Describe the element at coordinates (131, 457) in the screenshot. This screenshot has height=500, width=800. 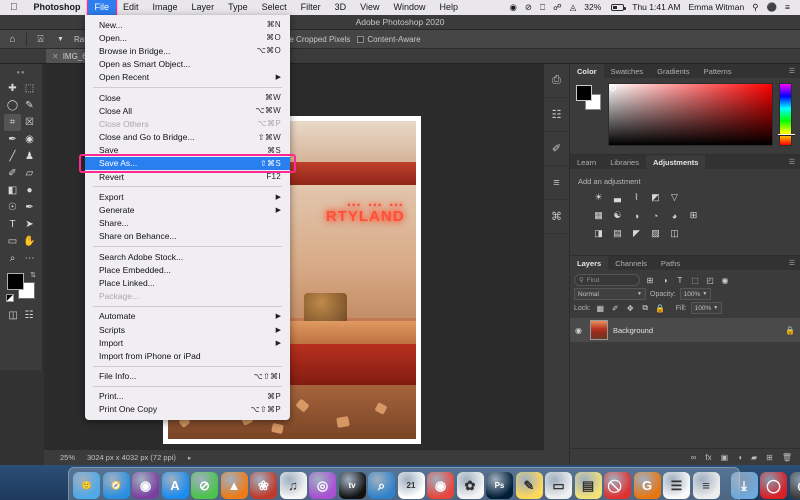
I see `document-dimensions: 3024 px x 4032 px (72 ppi)` at that location.